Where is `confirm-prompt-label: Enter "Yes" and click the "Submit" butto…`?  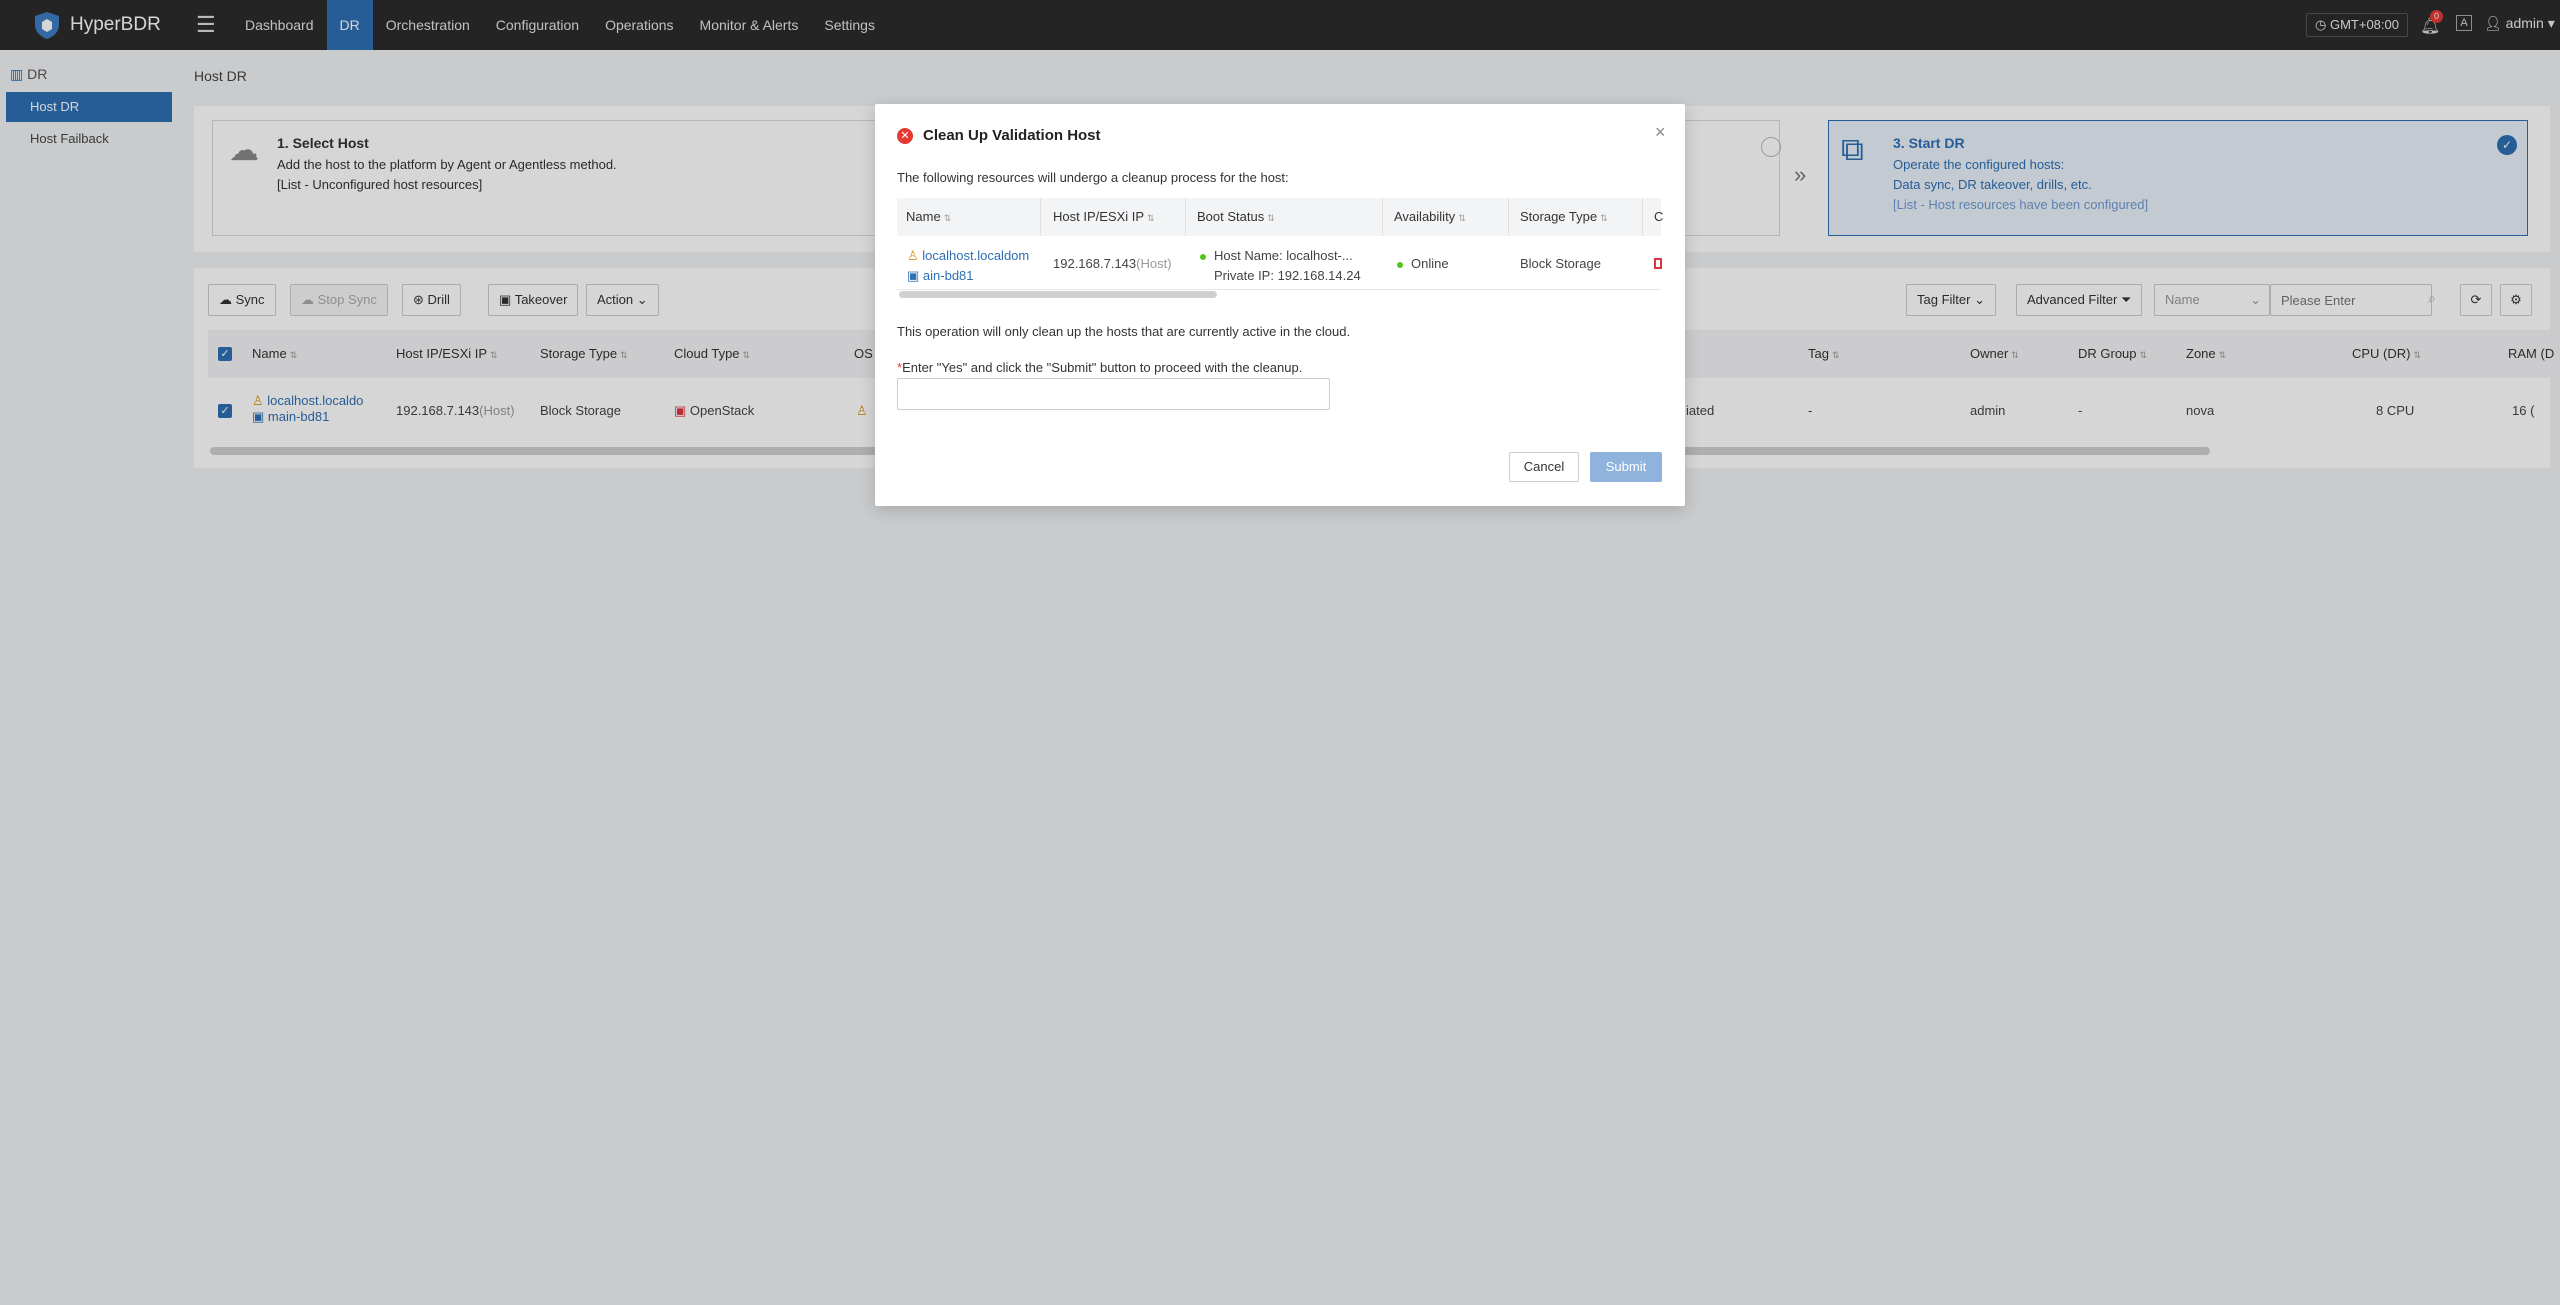 confirm-prompt-label: Enter "Yes" and click the "Submit" butto… is located at coordinates (1102, 367).